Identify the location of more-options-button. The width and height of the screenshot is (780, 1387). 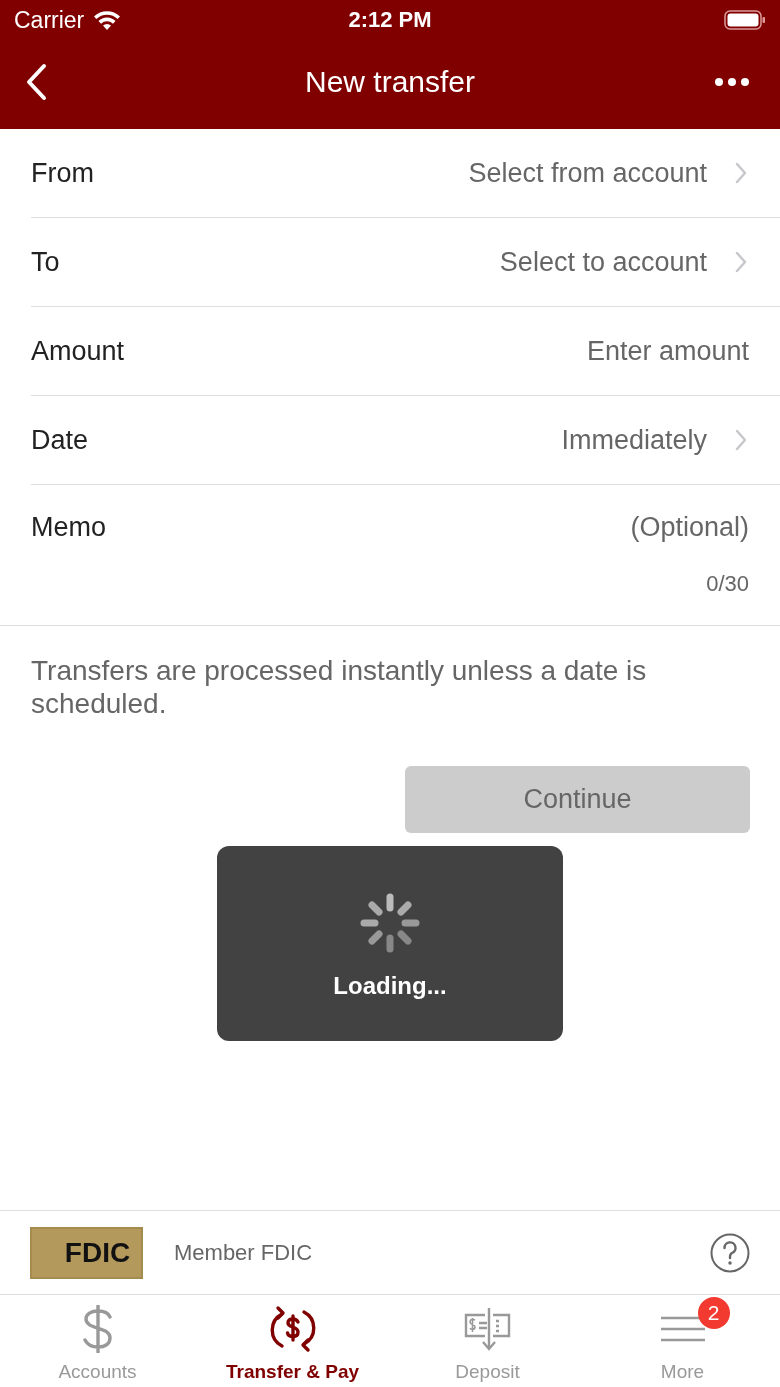
(732, 81).